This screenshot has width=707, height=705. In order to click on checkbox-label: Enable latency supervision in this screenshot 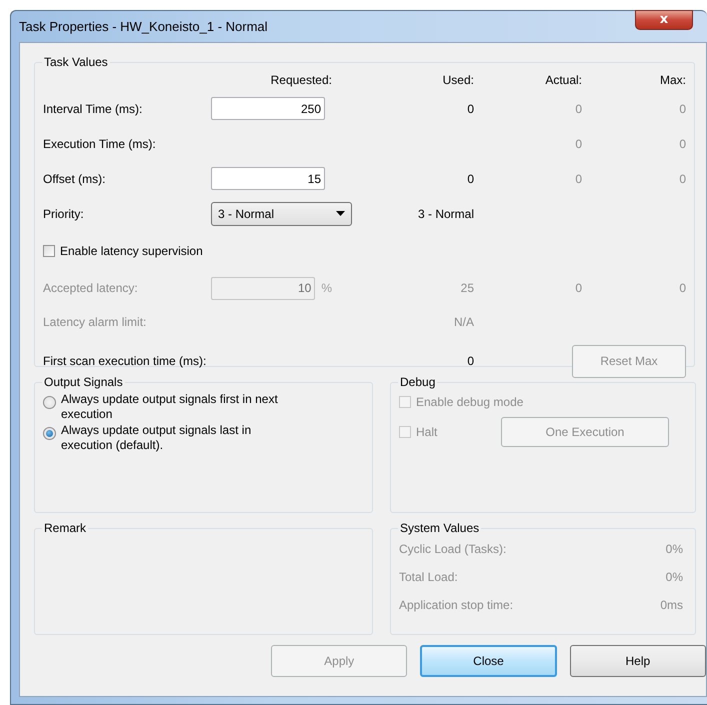, I will do `click(131, 251)`.